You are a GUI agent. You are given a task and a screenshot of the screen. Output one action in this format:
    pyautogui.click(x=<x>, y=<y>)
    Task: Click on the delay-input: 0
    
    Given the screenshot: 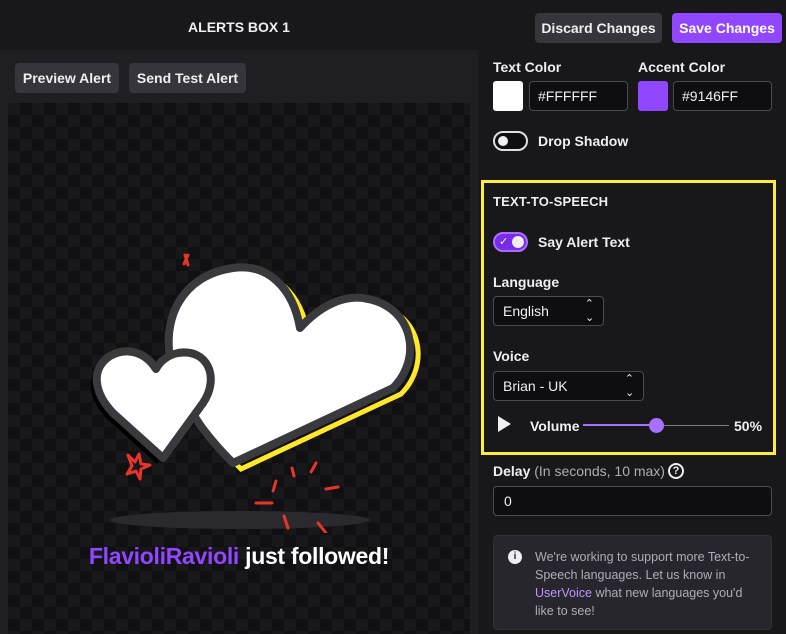 What is the action you would take?
    pyautogui.click(x=632, y=501)
    